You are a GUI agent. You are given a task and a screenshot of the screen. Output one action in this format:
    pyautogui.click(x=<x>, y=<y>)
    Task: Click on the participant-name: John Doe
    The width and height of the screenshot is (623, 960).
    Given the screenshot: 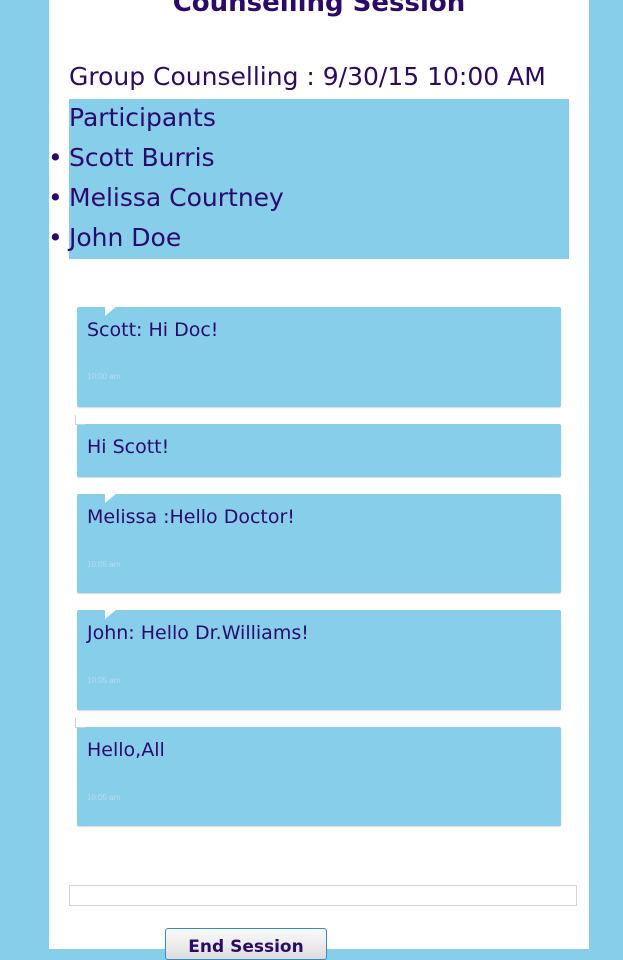 What is the action you would take?
    pyautogui.click(x=125, y=237)
    